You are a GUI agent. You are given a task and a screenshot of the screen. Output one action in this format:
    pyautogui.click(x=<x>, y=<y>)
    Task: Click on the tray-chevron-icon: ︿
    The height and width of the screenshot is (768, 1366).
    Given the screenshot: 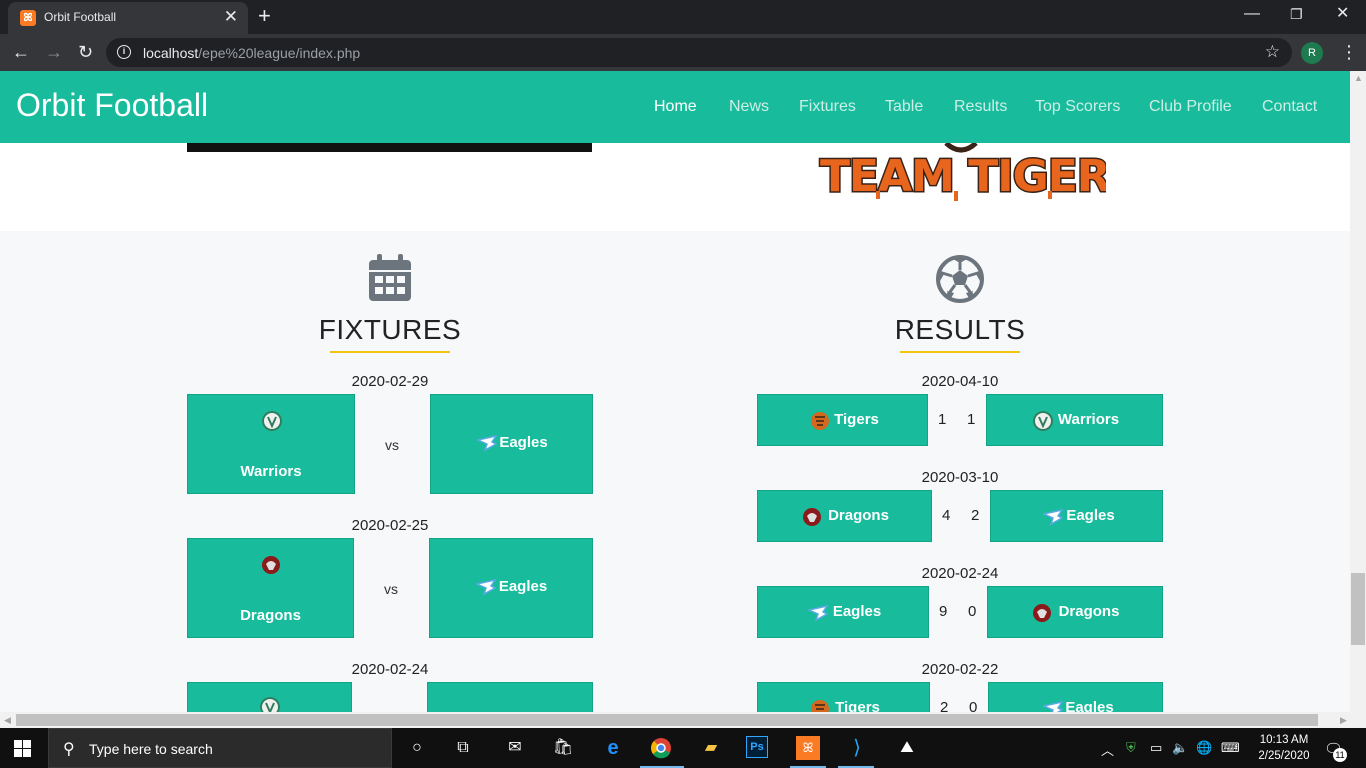 What is the action you would take?
    pyautogui.click(x=1107, y=749)
    